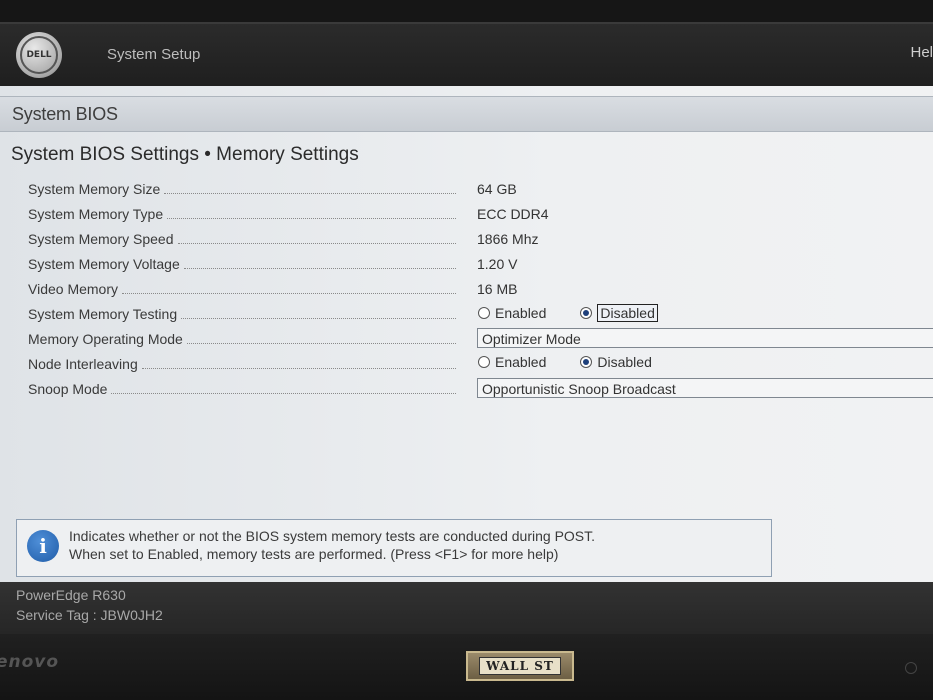 This screenshot has width=933, height=700. Describe the element at coordinates (497, 289) in the screenshot. I see `setting-value: 16 MB` at that location.